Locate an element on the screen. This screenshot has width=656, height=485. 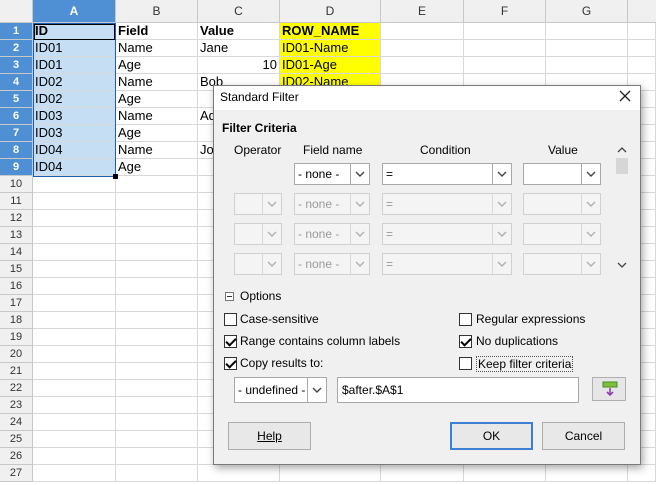
row-header-21: 21 is located at coordinates (16, 371).